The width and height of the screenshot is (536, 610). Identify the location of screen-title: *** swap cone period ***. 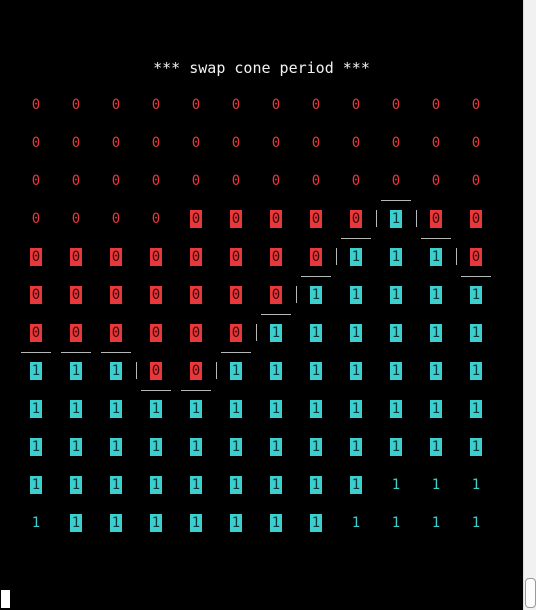
(261, 68).